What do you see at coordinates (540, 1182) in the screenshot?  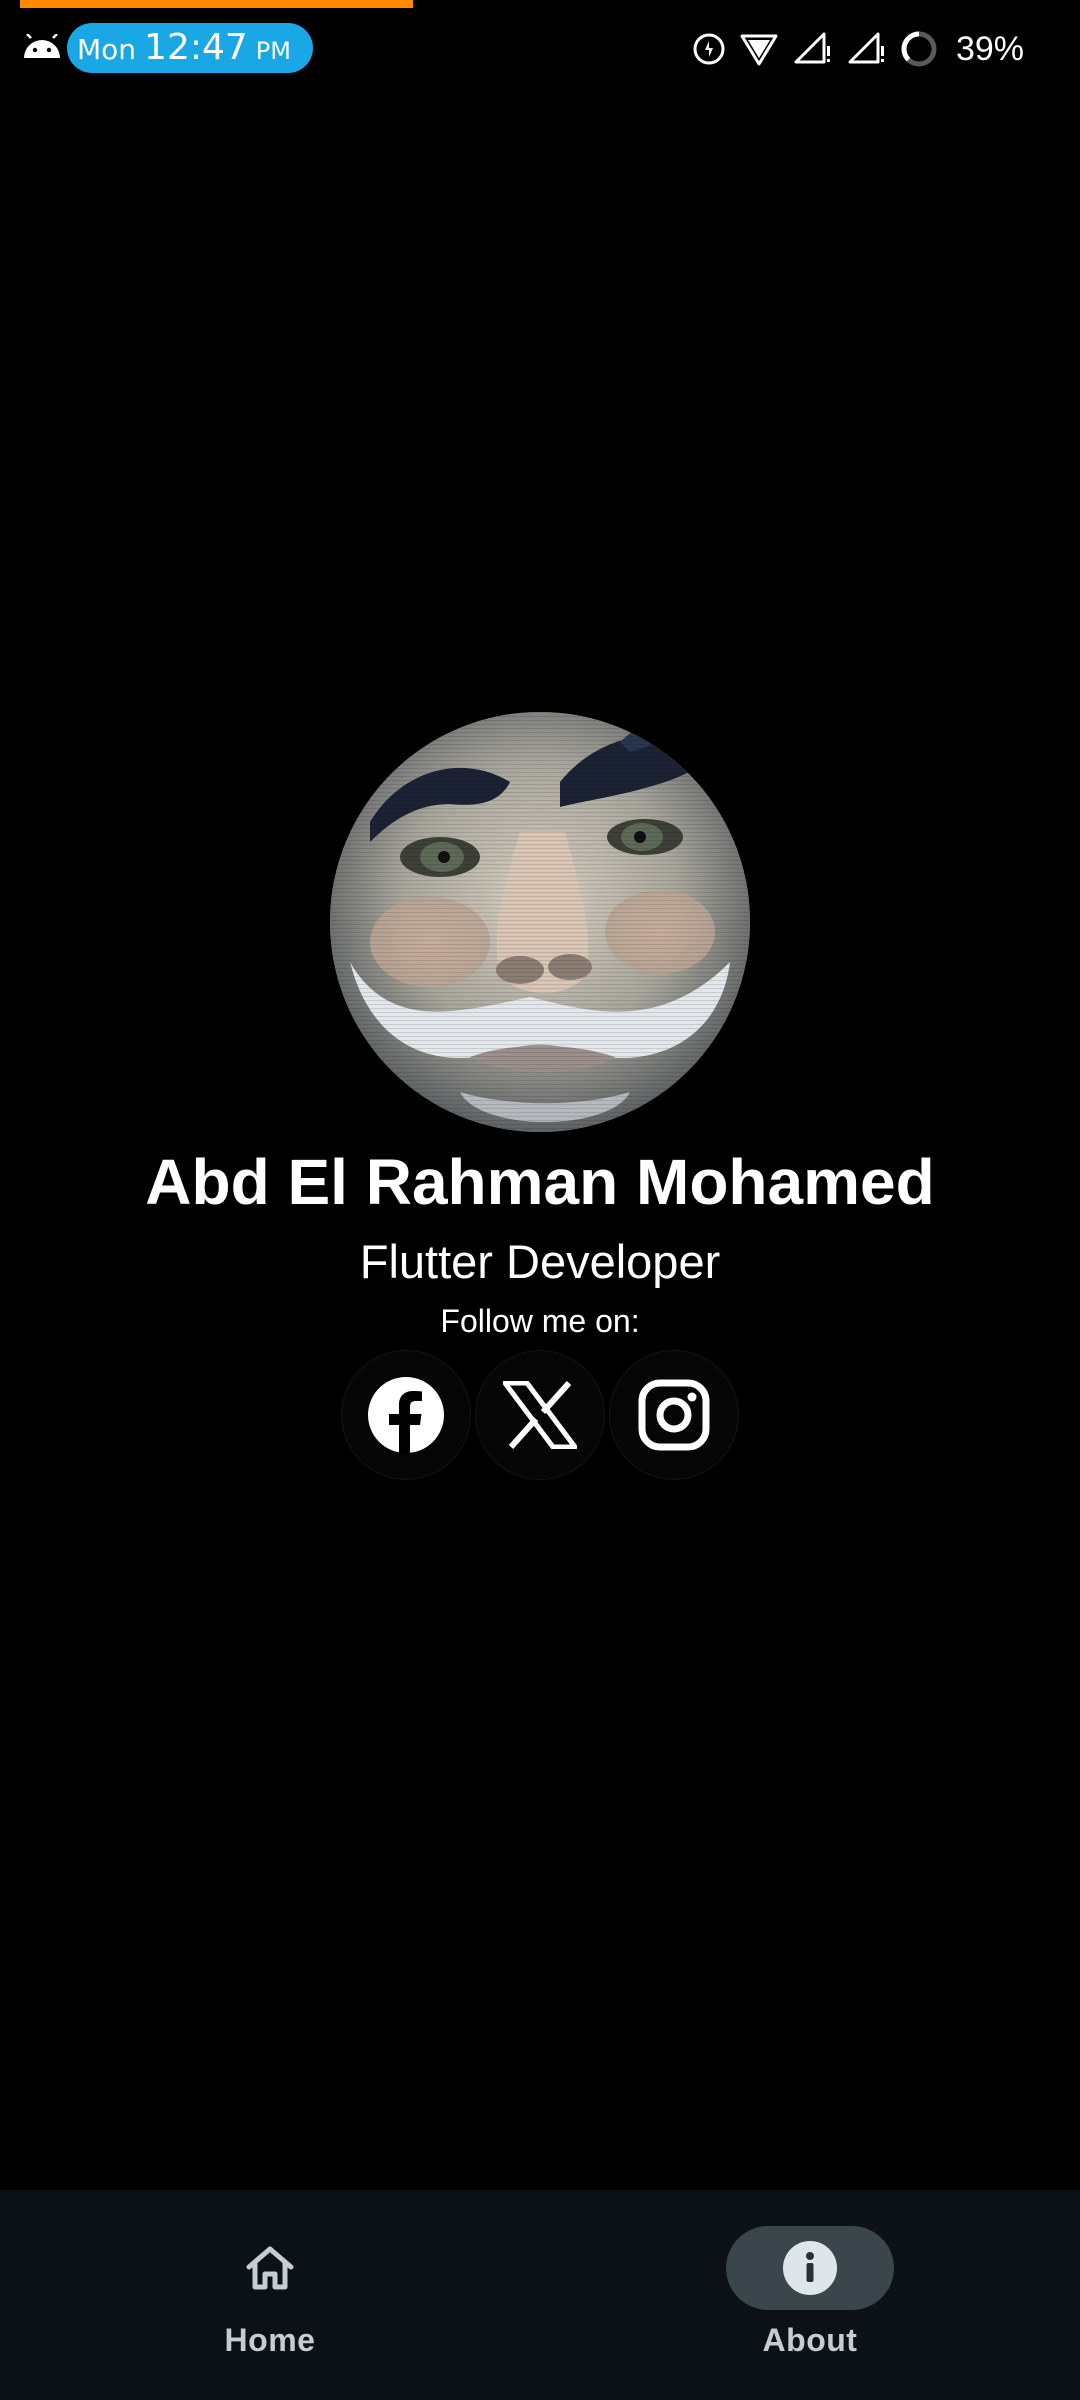 I see `profile-name: Abd El Rahman Mohamed` at bounding box center [540, 1182].